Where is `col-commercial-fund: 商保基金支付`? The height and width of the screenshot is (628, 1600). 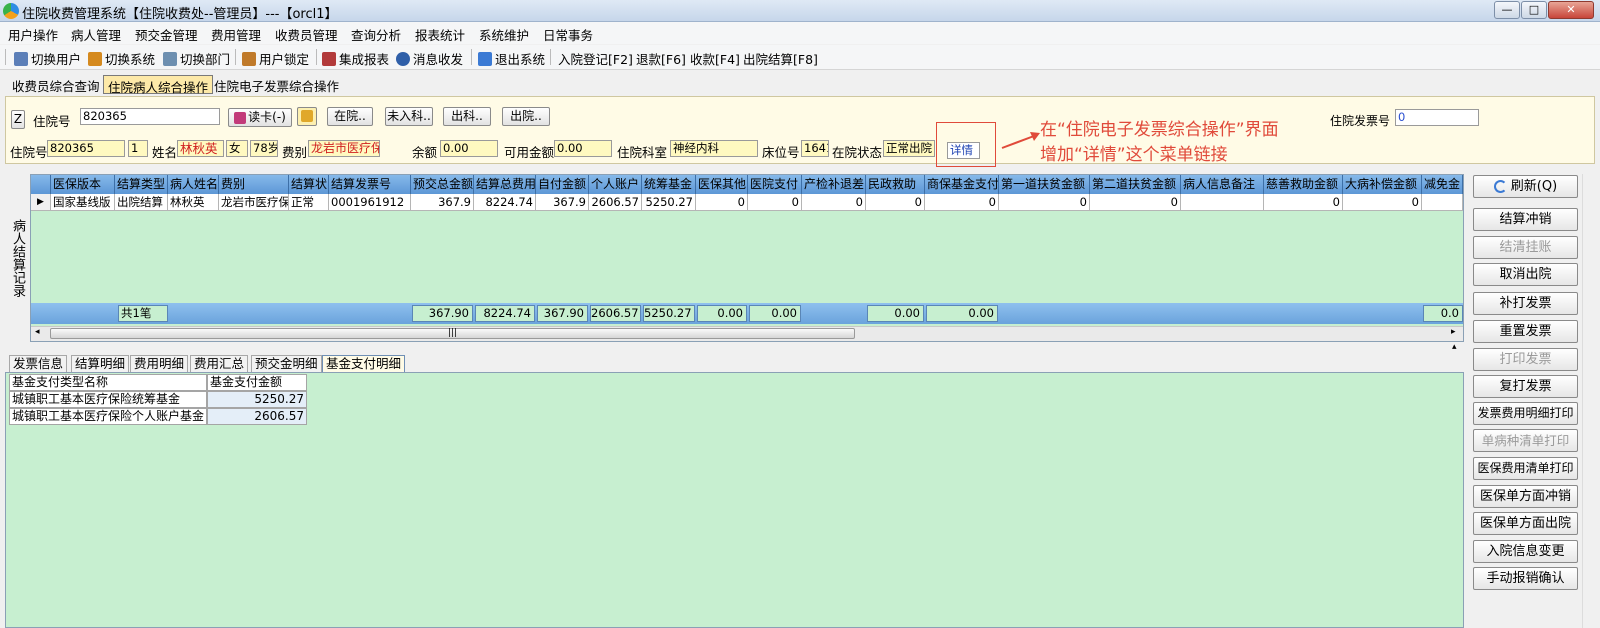 col-commercial-fund: 商保基金支付 is located at coordinates (962, 184).